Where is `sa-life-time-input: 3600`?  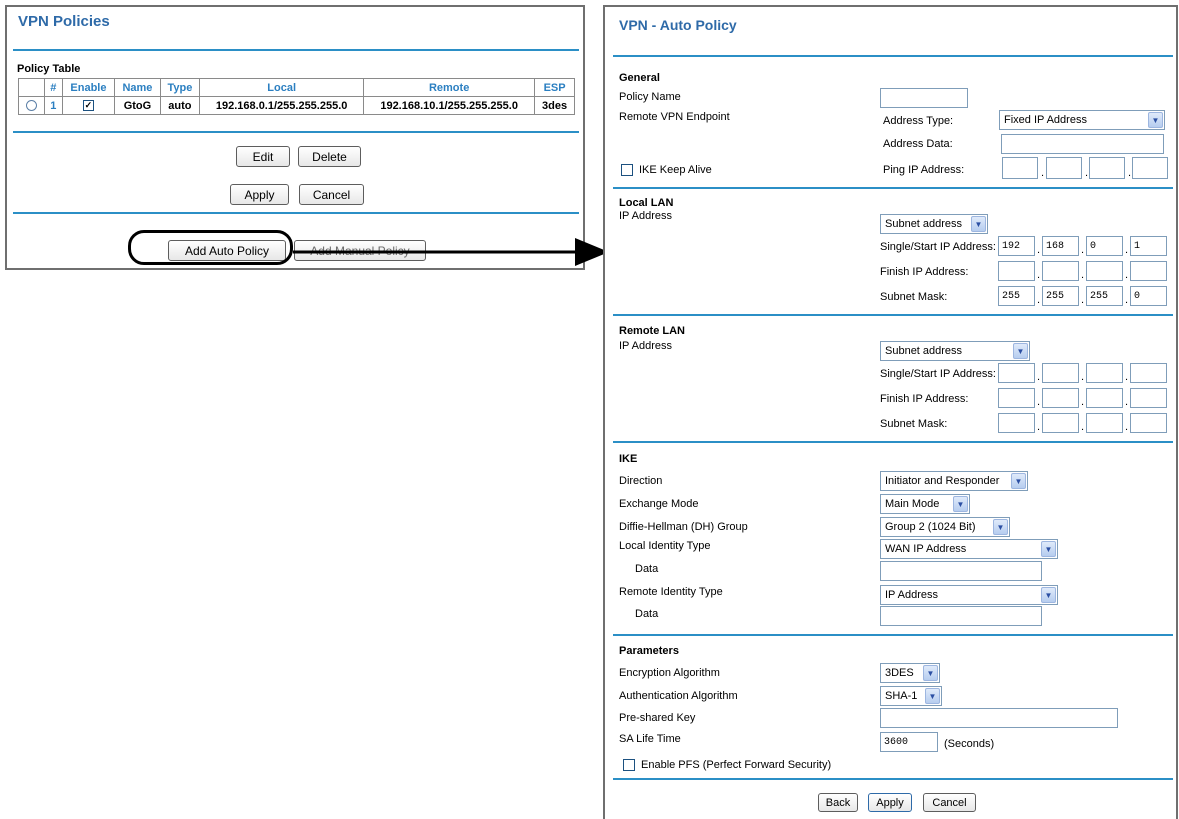 sa-life-time-input: 3600 is located at coordinates (909, 742).